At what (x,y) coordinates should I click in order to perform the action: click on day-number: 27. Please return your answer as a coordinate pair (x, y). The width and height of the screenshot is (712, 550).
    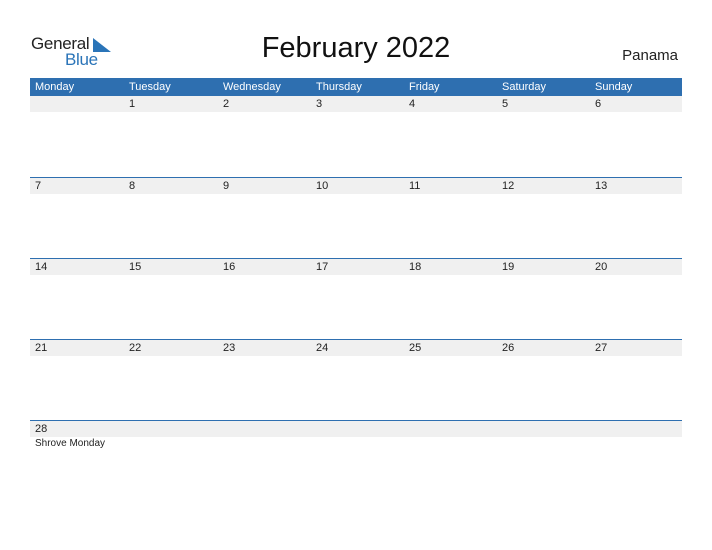
    Looking at the image, I should click on (601, 348).